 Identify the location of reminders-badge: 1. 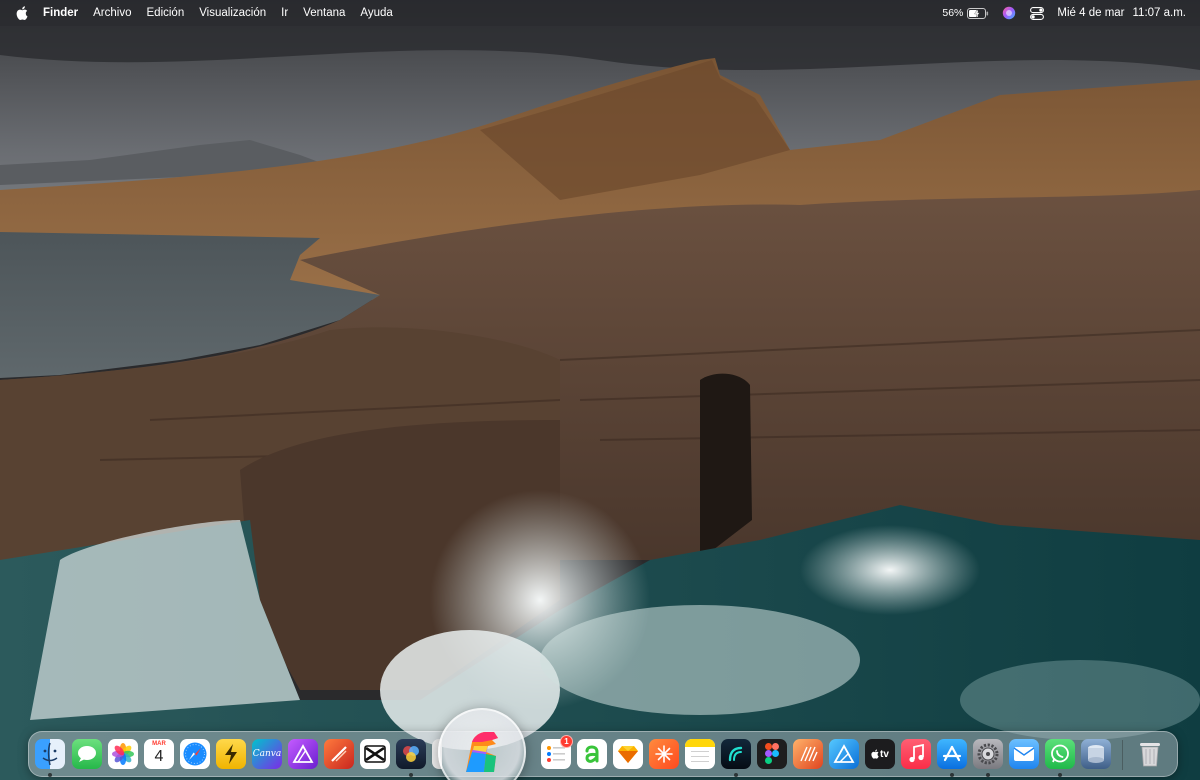
(566, 741).